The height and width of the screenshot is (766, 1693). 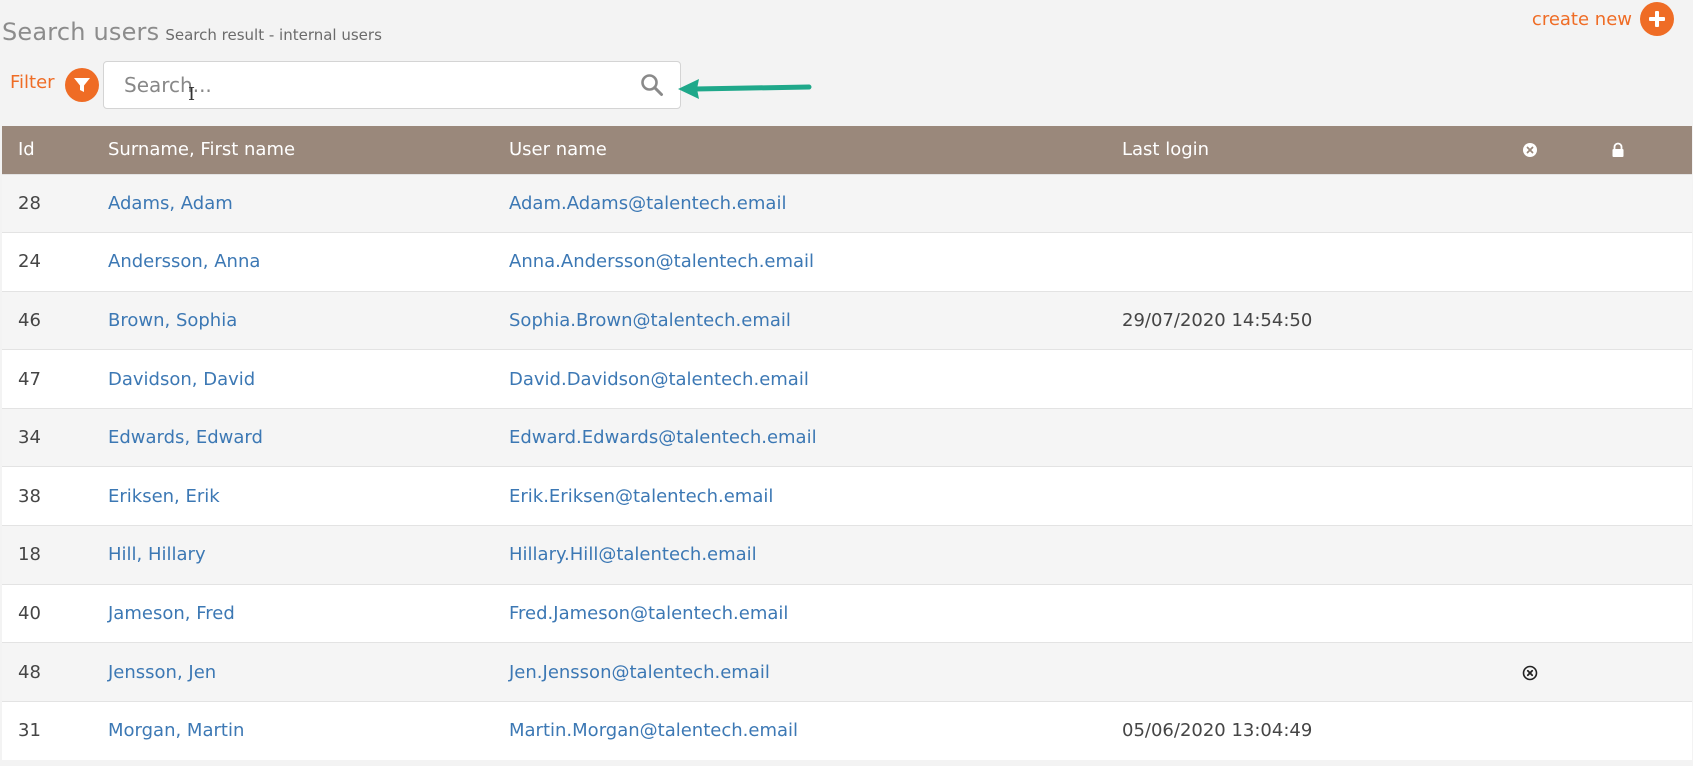 I want to click on cell-id: 40, so click(x=29, y=613).